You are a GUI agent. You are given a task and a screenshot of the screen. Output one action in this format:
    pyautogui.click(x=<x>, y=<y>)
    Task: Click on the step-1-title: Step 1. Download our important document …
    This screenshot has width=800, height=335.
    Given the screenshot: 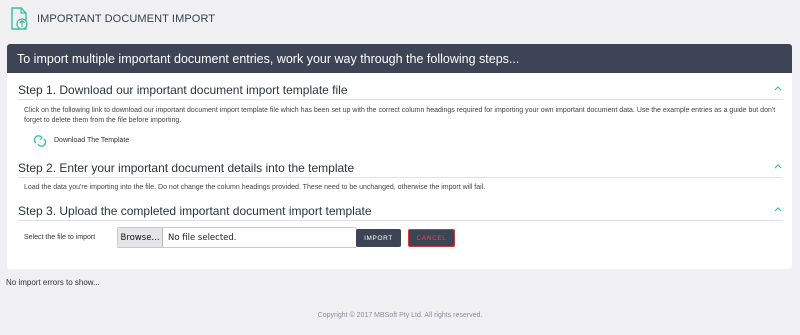 What is the action you would take?
    pyautogui.click(x=183, y=90)
    